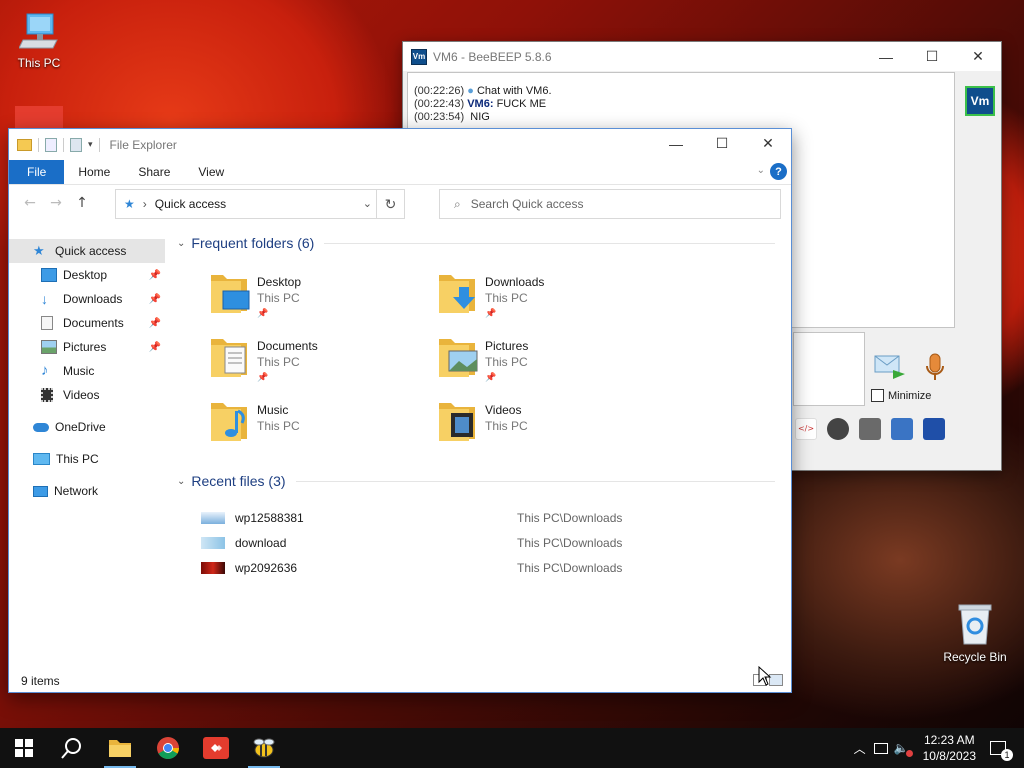 This screenshot has width=1024, height=768. Describe the element at coordinates (87, 299) in the screenshot. I see `sidebar-item-downloads: ↓ Downloads 📌` at that location.